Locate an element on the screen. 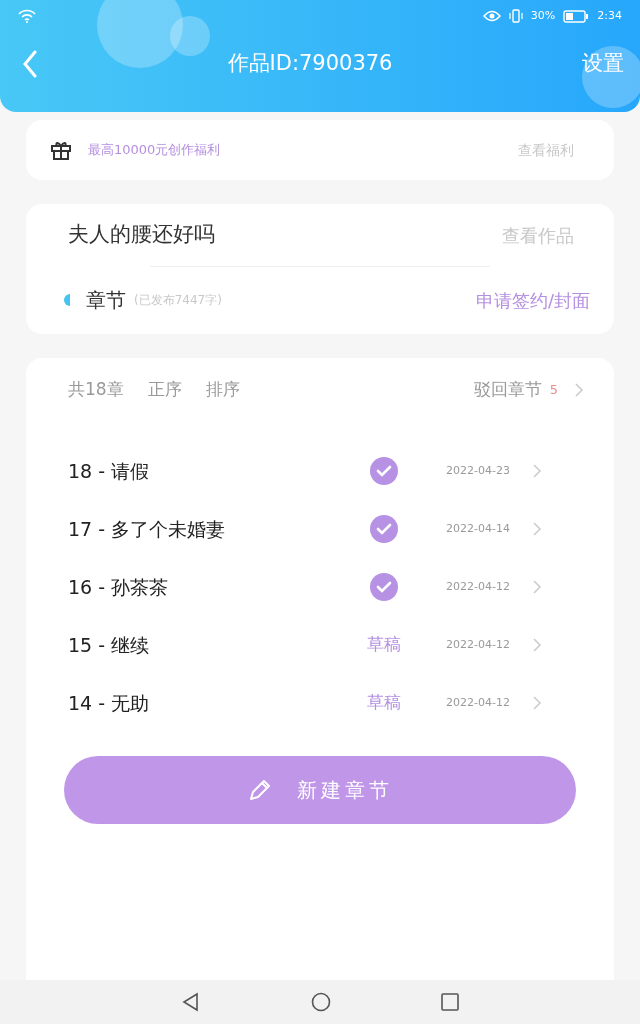 The image size is (640, 1024). wifi-icon is located at coordinates (27, 16).